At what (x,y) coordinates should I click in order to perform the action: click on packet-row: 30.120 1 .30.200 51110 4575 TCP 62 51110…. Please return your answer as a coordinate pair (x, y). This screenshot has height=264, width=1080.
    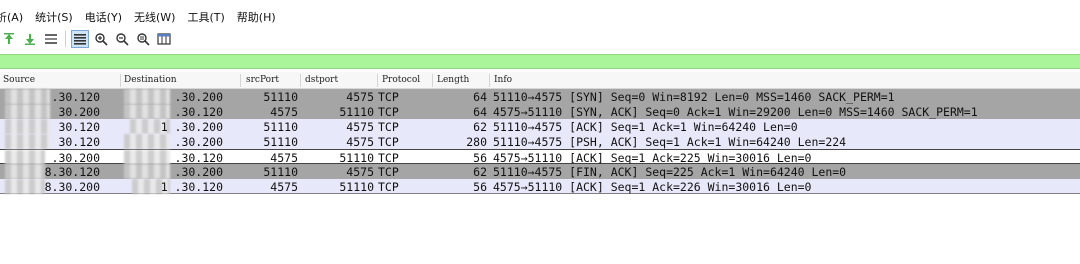
    Looking at the image, I should click on (540, 126).